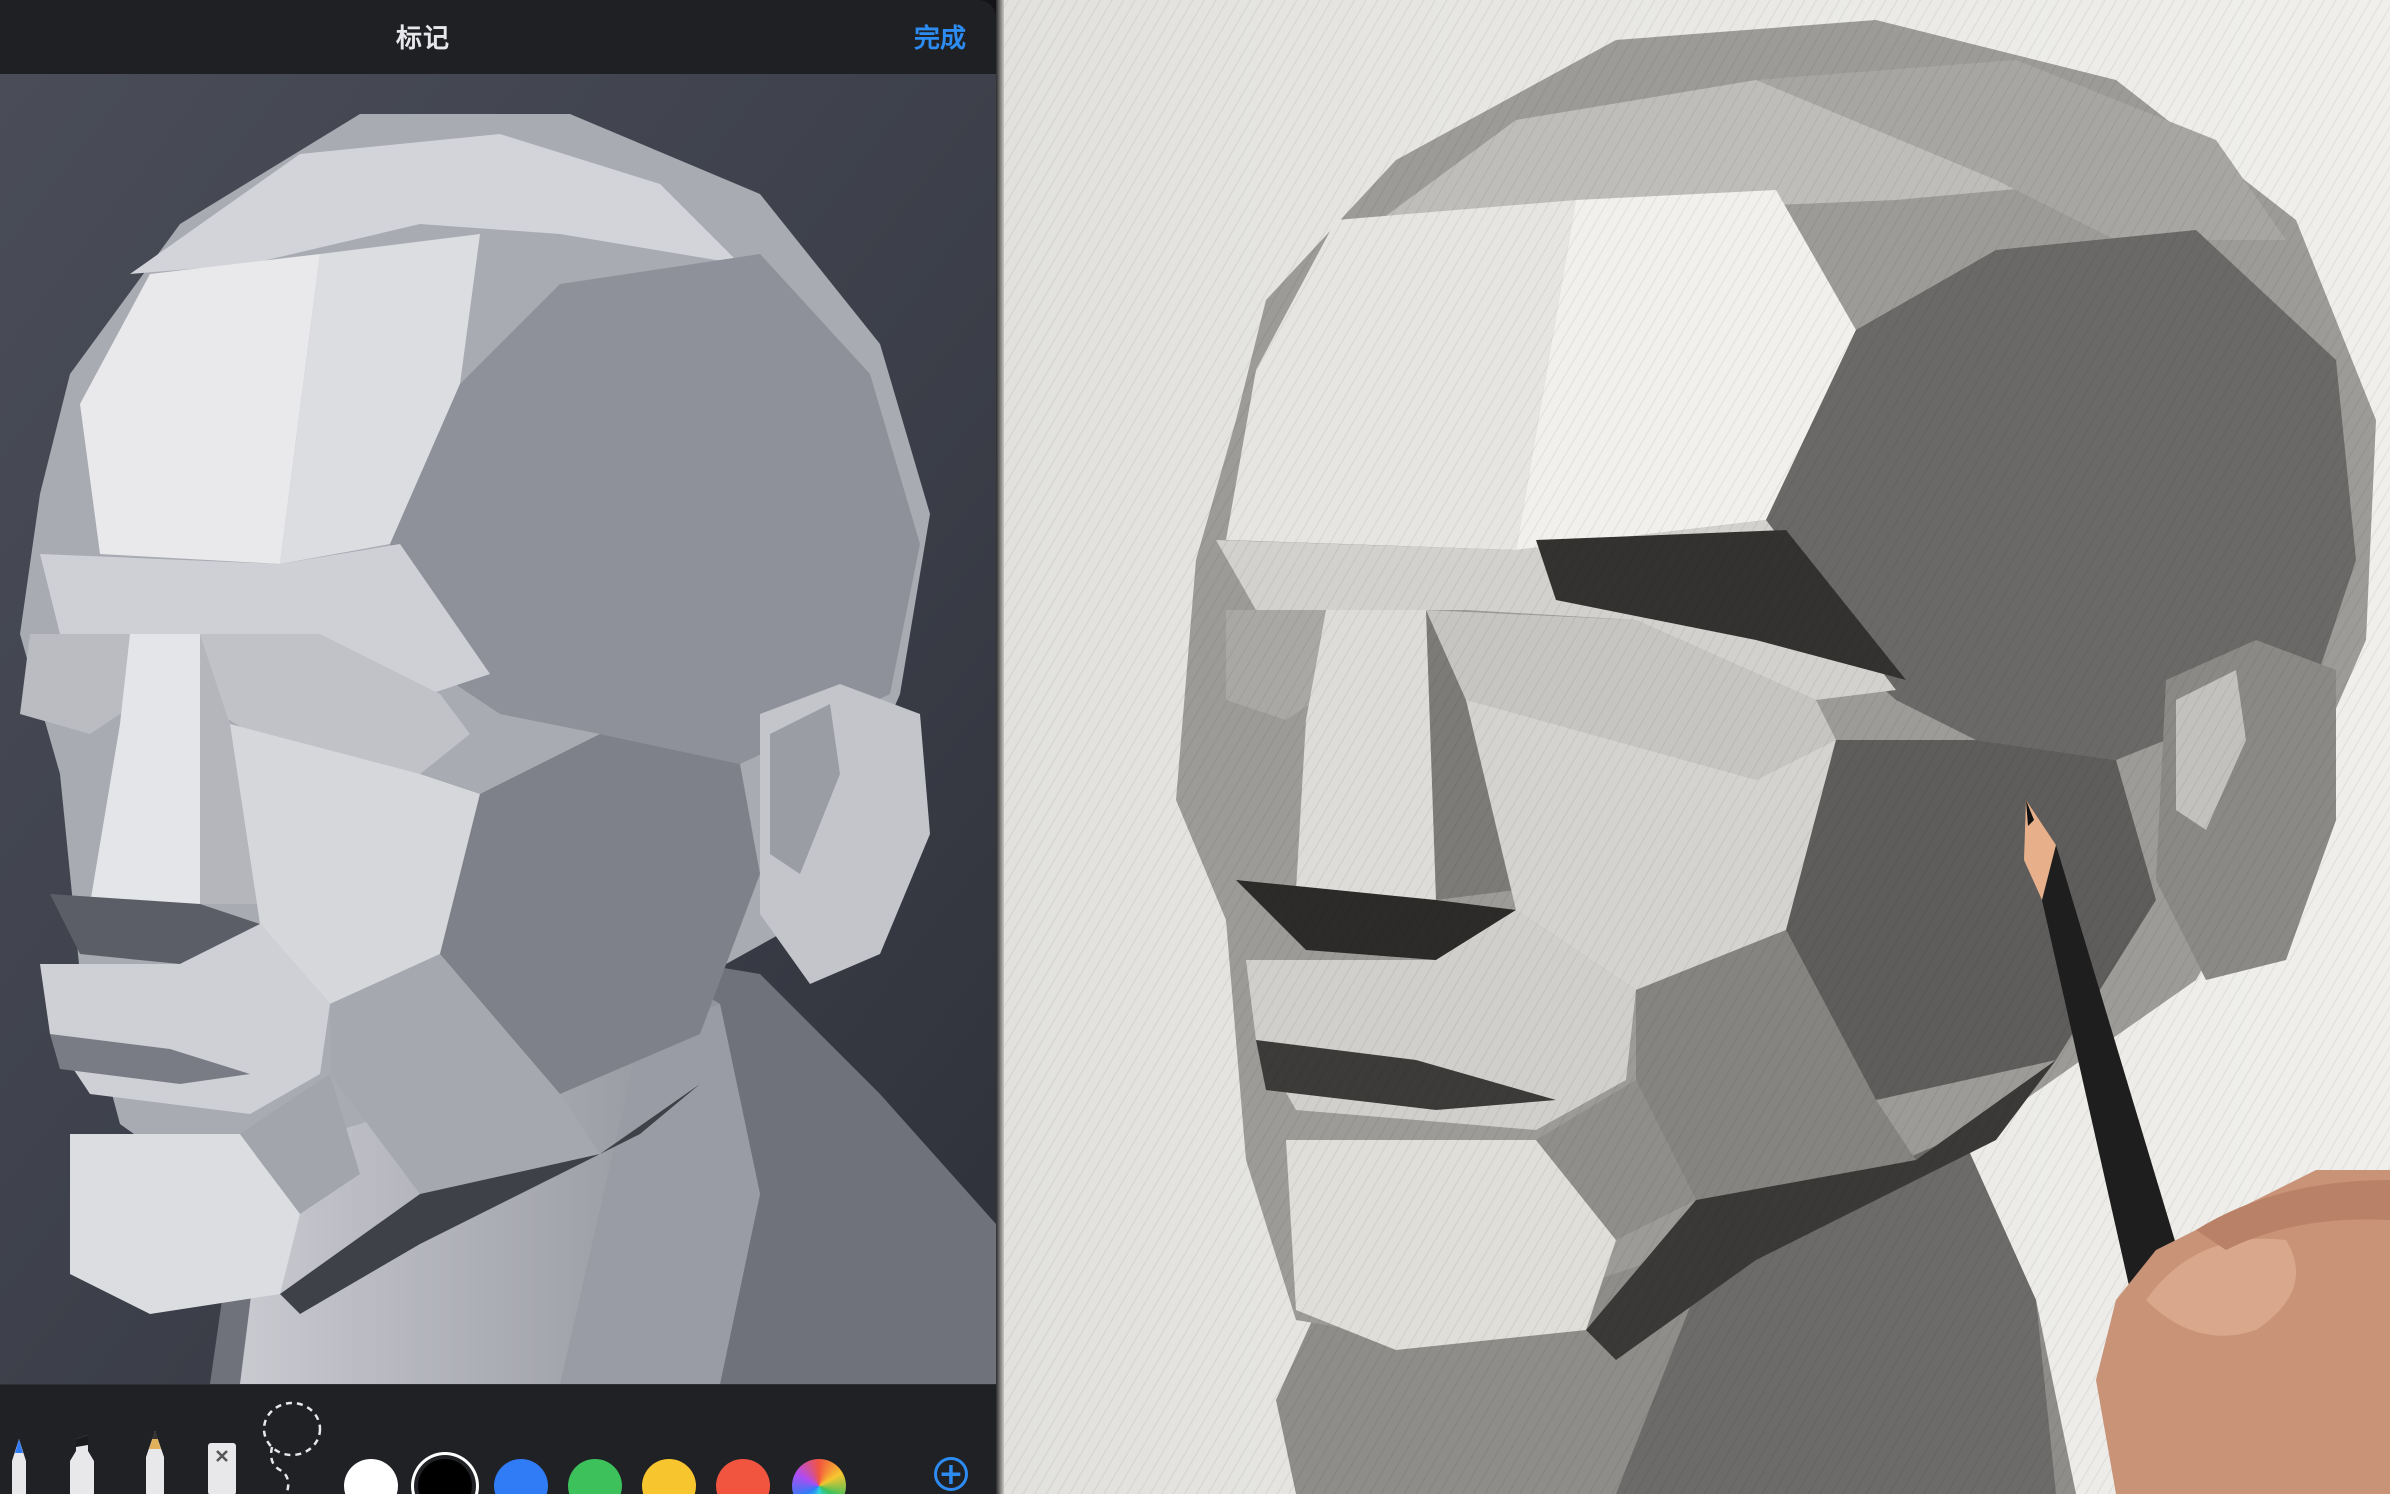 The height and width of the screenshot is (1494, 2390). I want to click on color-red-swatch, so click(743, 1476).